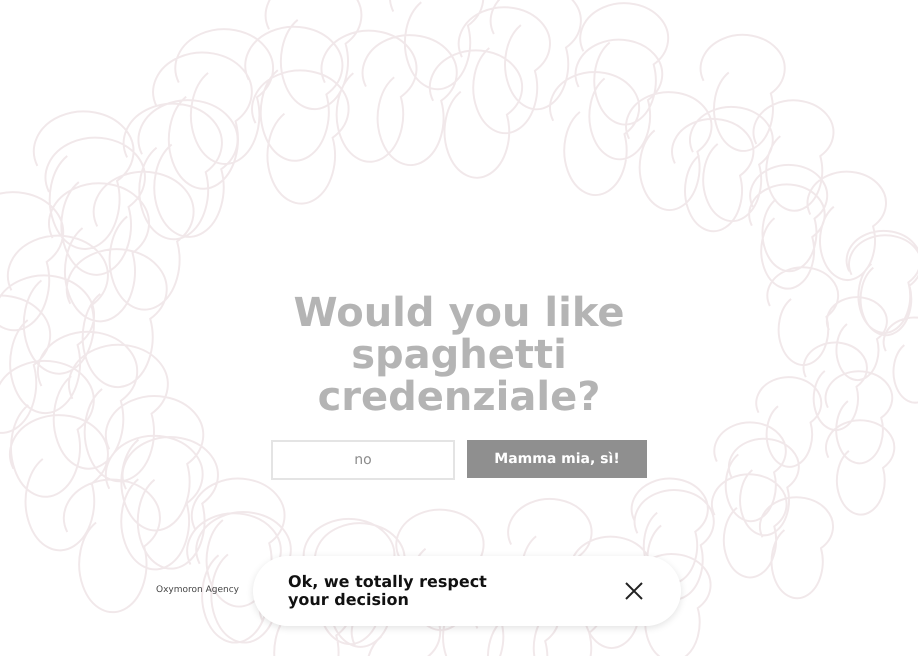 This screenshot has height=656, width=918. What do you see at coordinates (388, 591) in the screenshot?
I see `toast-message: Ok, we totally respect your decision` at bounding box center [388, 591].